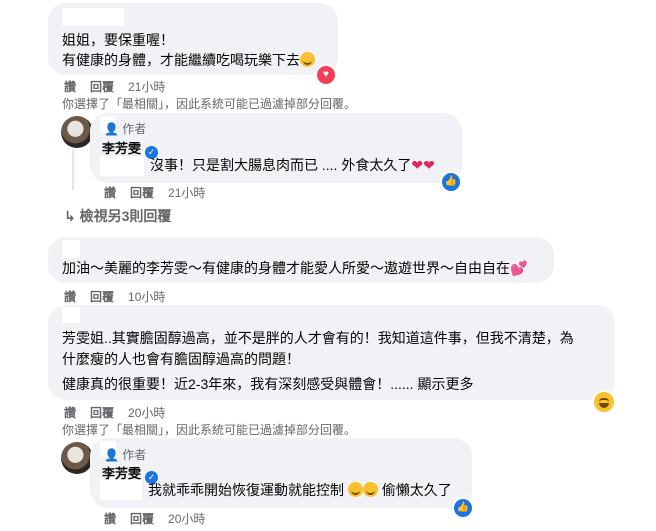  Describe the element at coordinates (307, 59) in the screenshot. I see `smile-emoji-icon` at that location.